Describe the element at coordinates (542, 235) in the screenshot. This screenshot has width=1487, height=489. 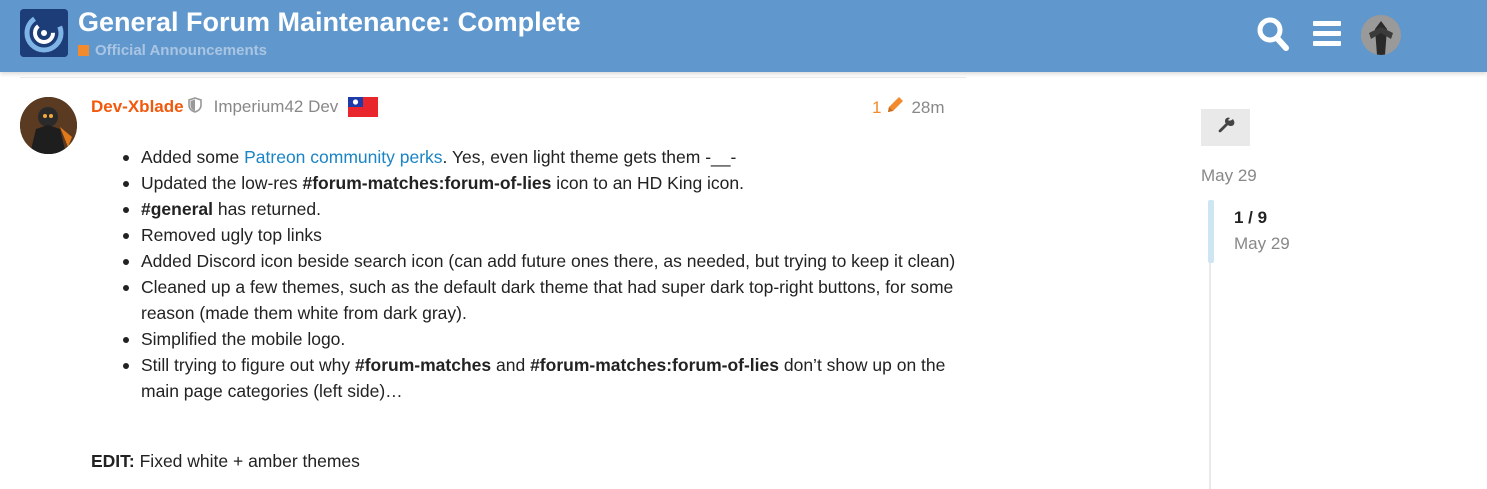
I see `post-list-item: Removed ugly top links` at that location.